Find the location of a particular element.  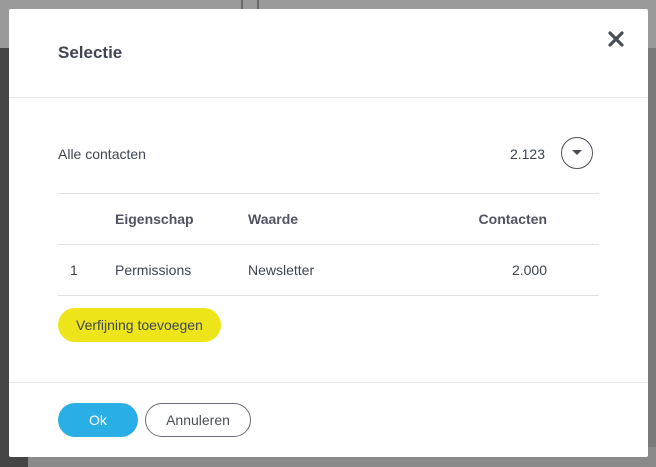

ok-button: Ok is located at coordinates (98, 420).